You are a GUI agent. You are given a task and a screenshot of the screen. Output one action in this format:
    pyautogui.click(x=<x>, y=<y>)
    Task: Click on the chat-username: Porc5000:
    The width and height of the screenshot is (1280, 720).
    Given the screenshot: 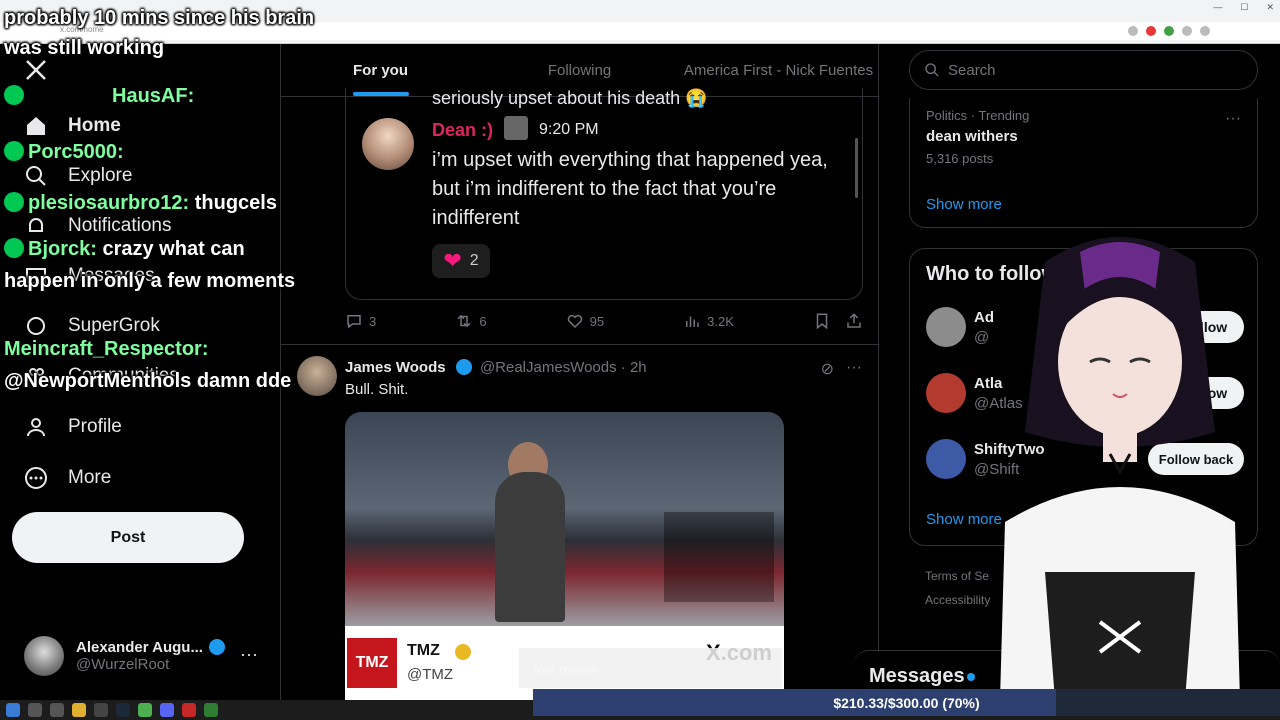 What is the action you would take?
    pyautogui.click(x=76, y=152)
    